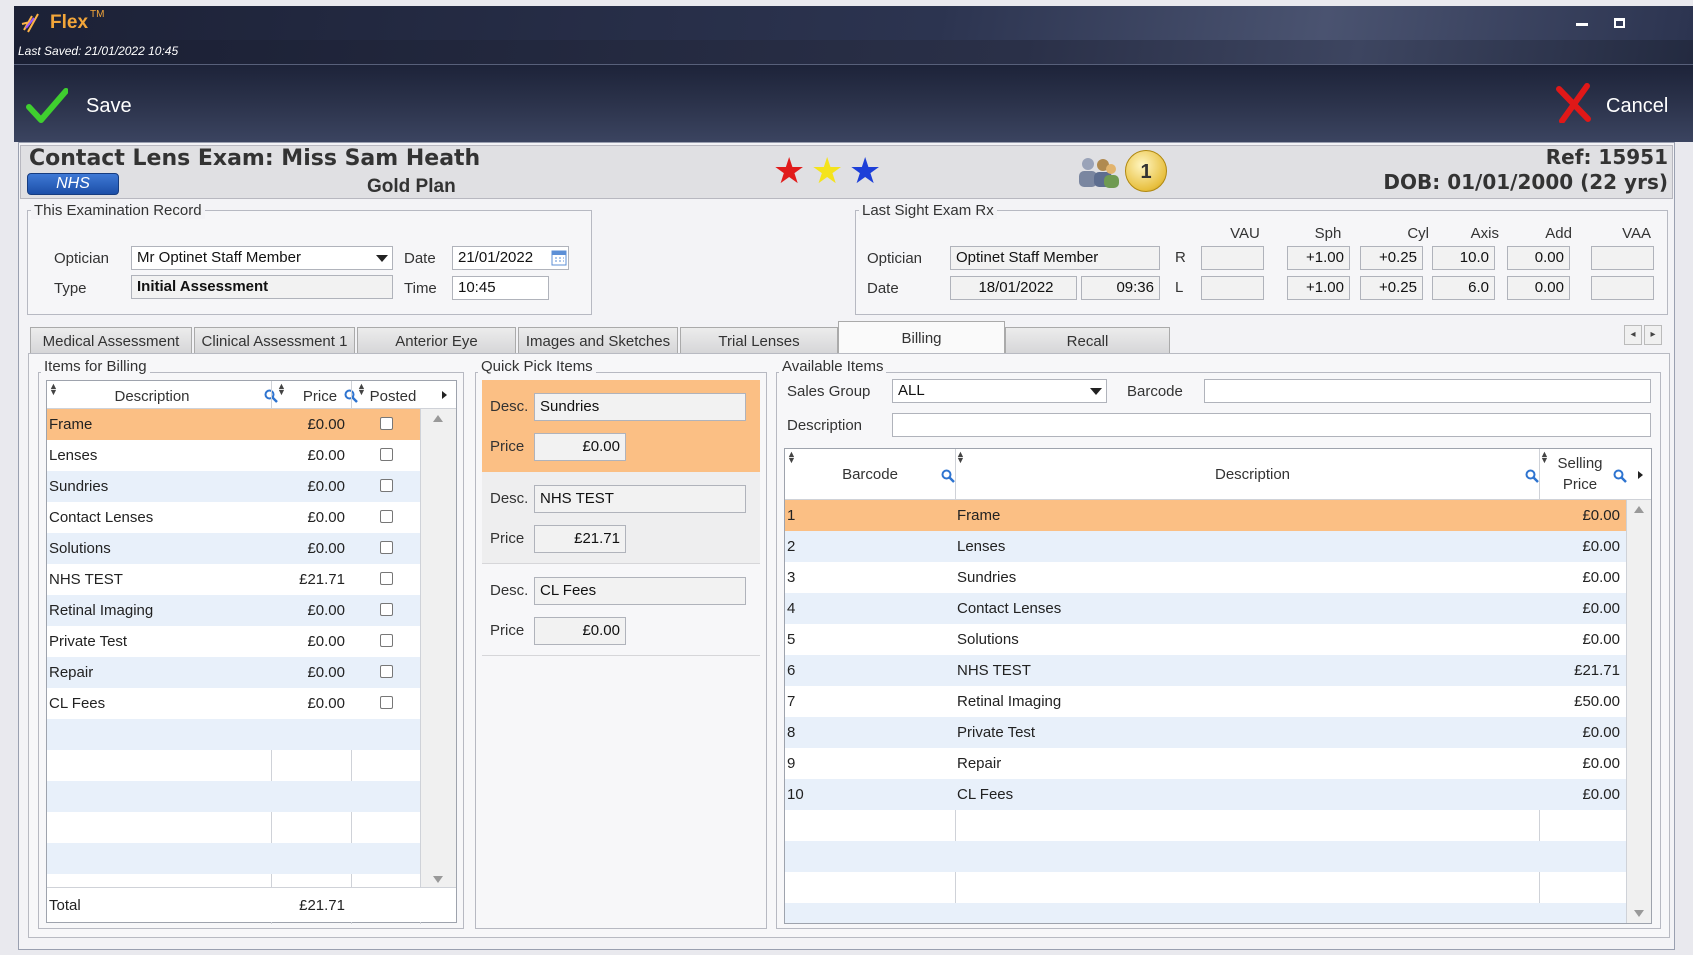 Image resolution: width=1693 pixels, height=955 pixels. I want to click on available-row: 3 Sundries £0.00, so click(1205, 577).